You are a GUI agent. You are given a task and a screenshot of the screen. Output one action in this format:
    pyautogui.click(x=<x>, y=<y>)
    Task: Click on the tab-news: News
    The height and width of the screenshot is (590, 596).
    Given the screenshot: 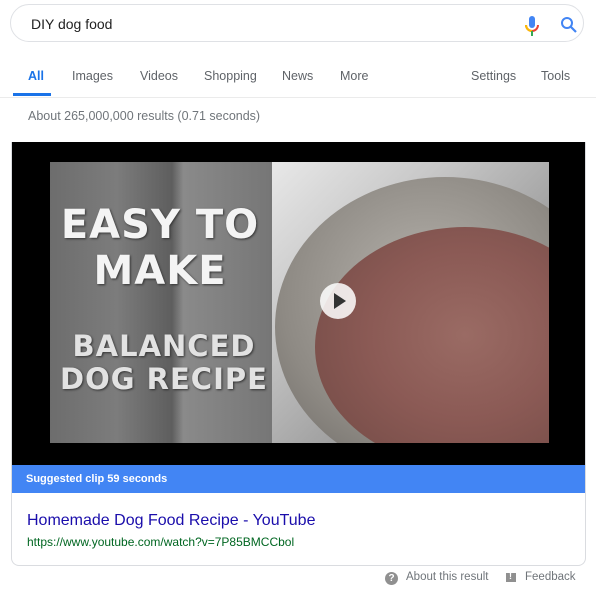 What is the action you would take?
    pyautogui.click(x=297, y=76)
    